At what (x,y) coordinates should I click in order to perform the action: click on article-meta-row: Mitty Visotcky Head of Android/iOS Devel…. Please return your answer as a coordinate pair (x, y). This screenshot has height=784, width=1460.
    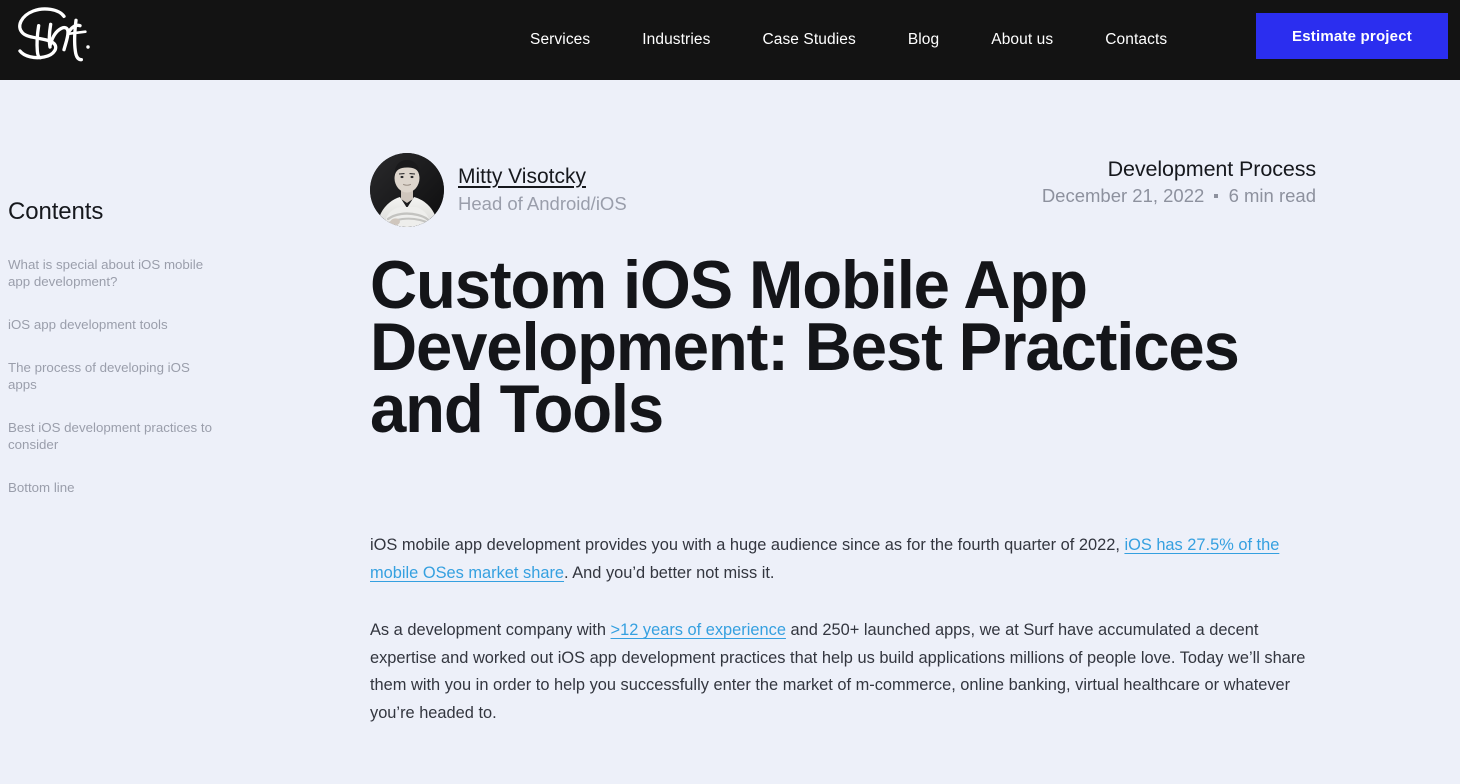
    Looking at the image, I should click on (843, 192).